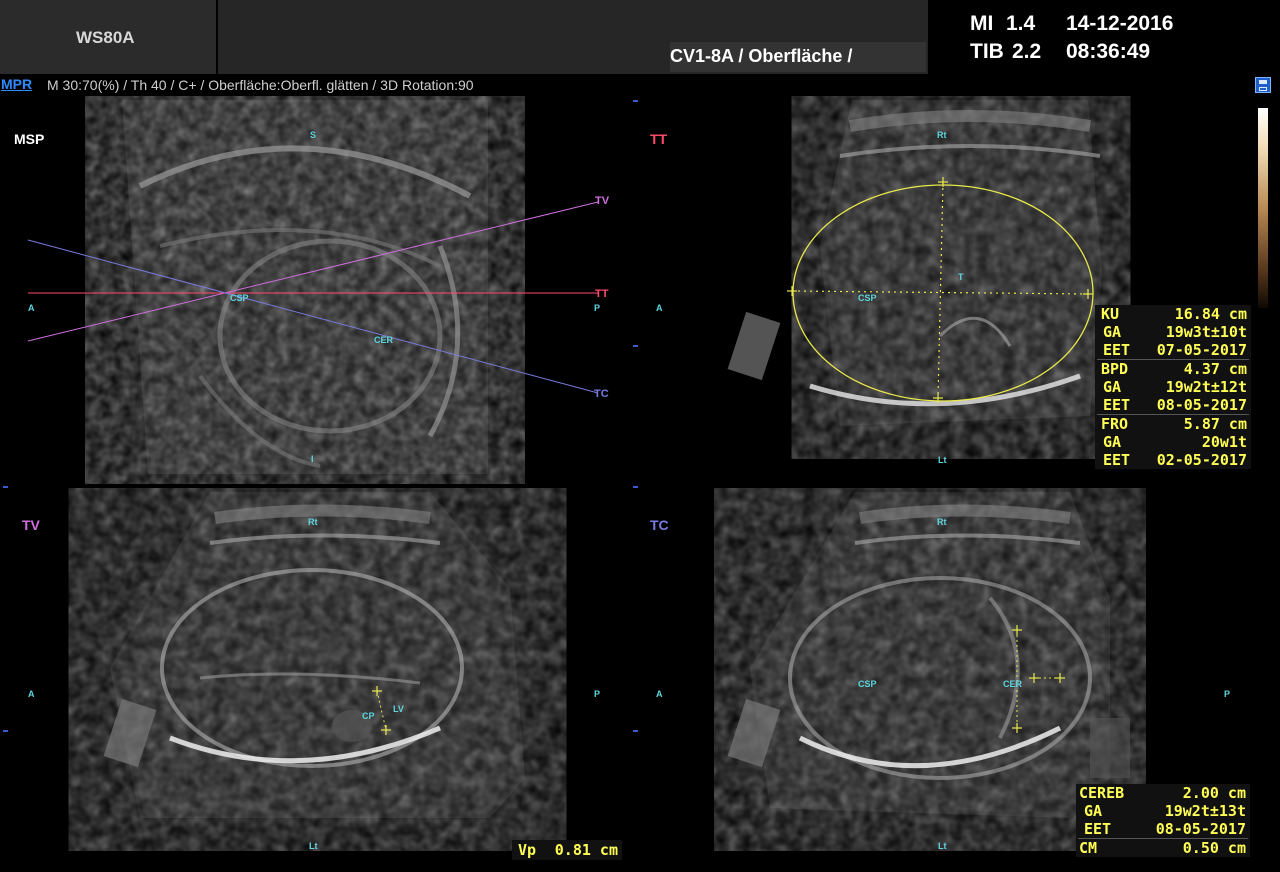  Describe the element at coordinates (659, 139) in the screenshot. I see `plane-label-tt: TT` at that location.